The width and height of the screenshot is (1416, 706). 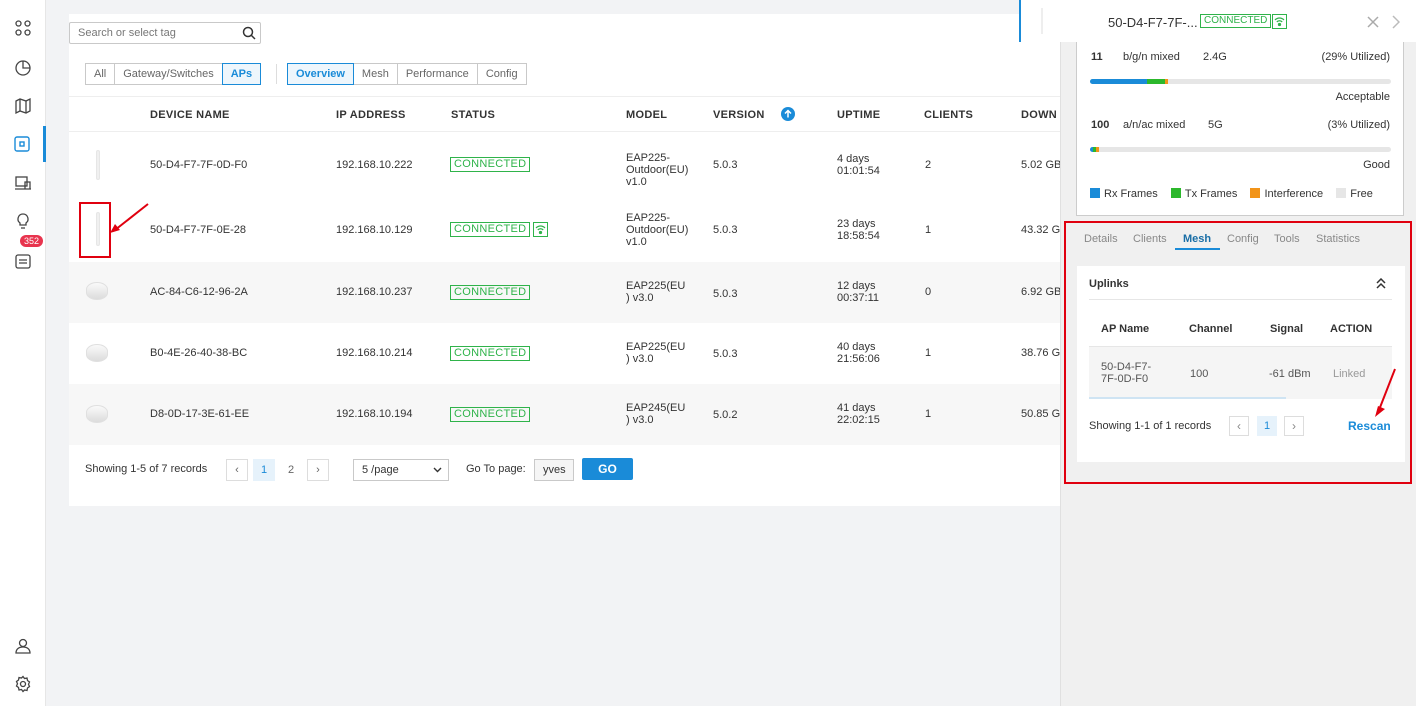 I want to click on chevron-right-icon, so click(x=1396, y=22).